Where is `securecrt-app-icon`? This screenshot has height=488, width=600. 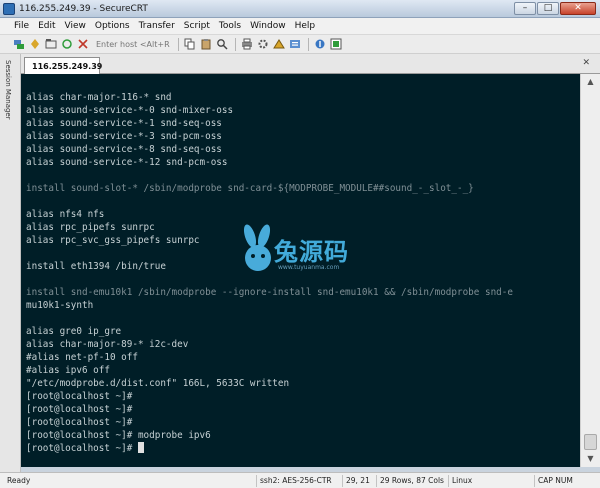
securecrt-app-icon is located at coordinates (9, 8).